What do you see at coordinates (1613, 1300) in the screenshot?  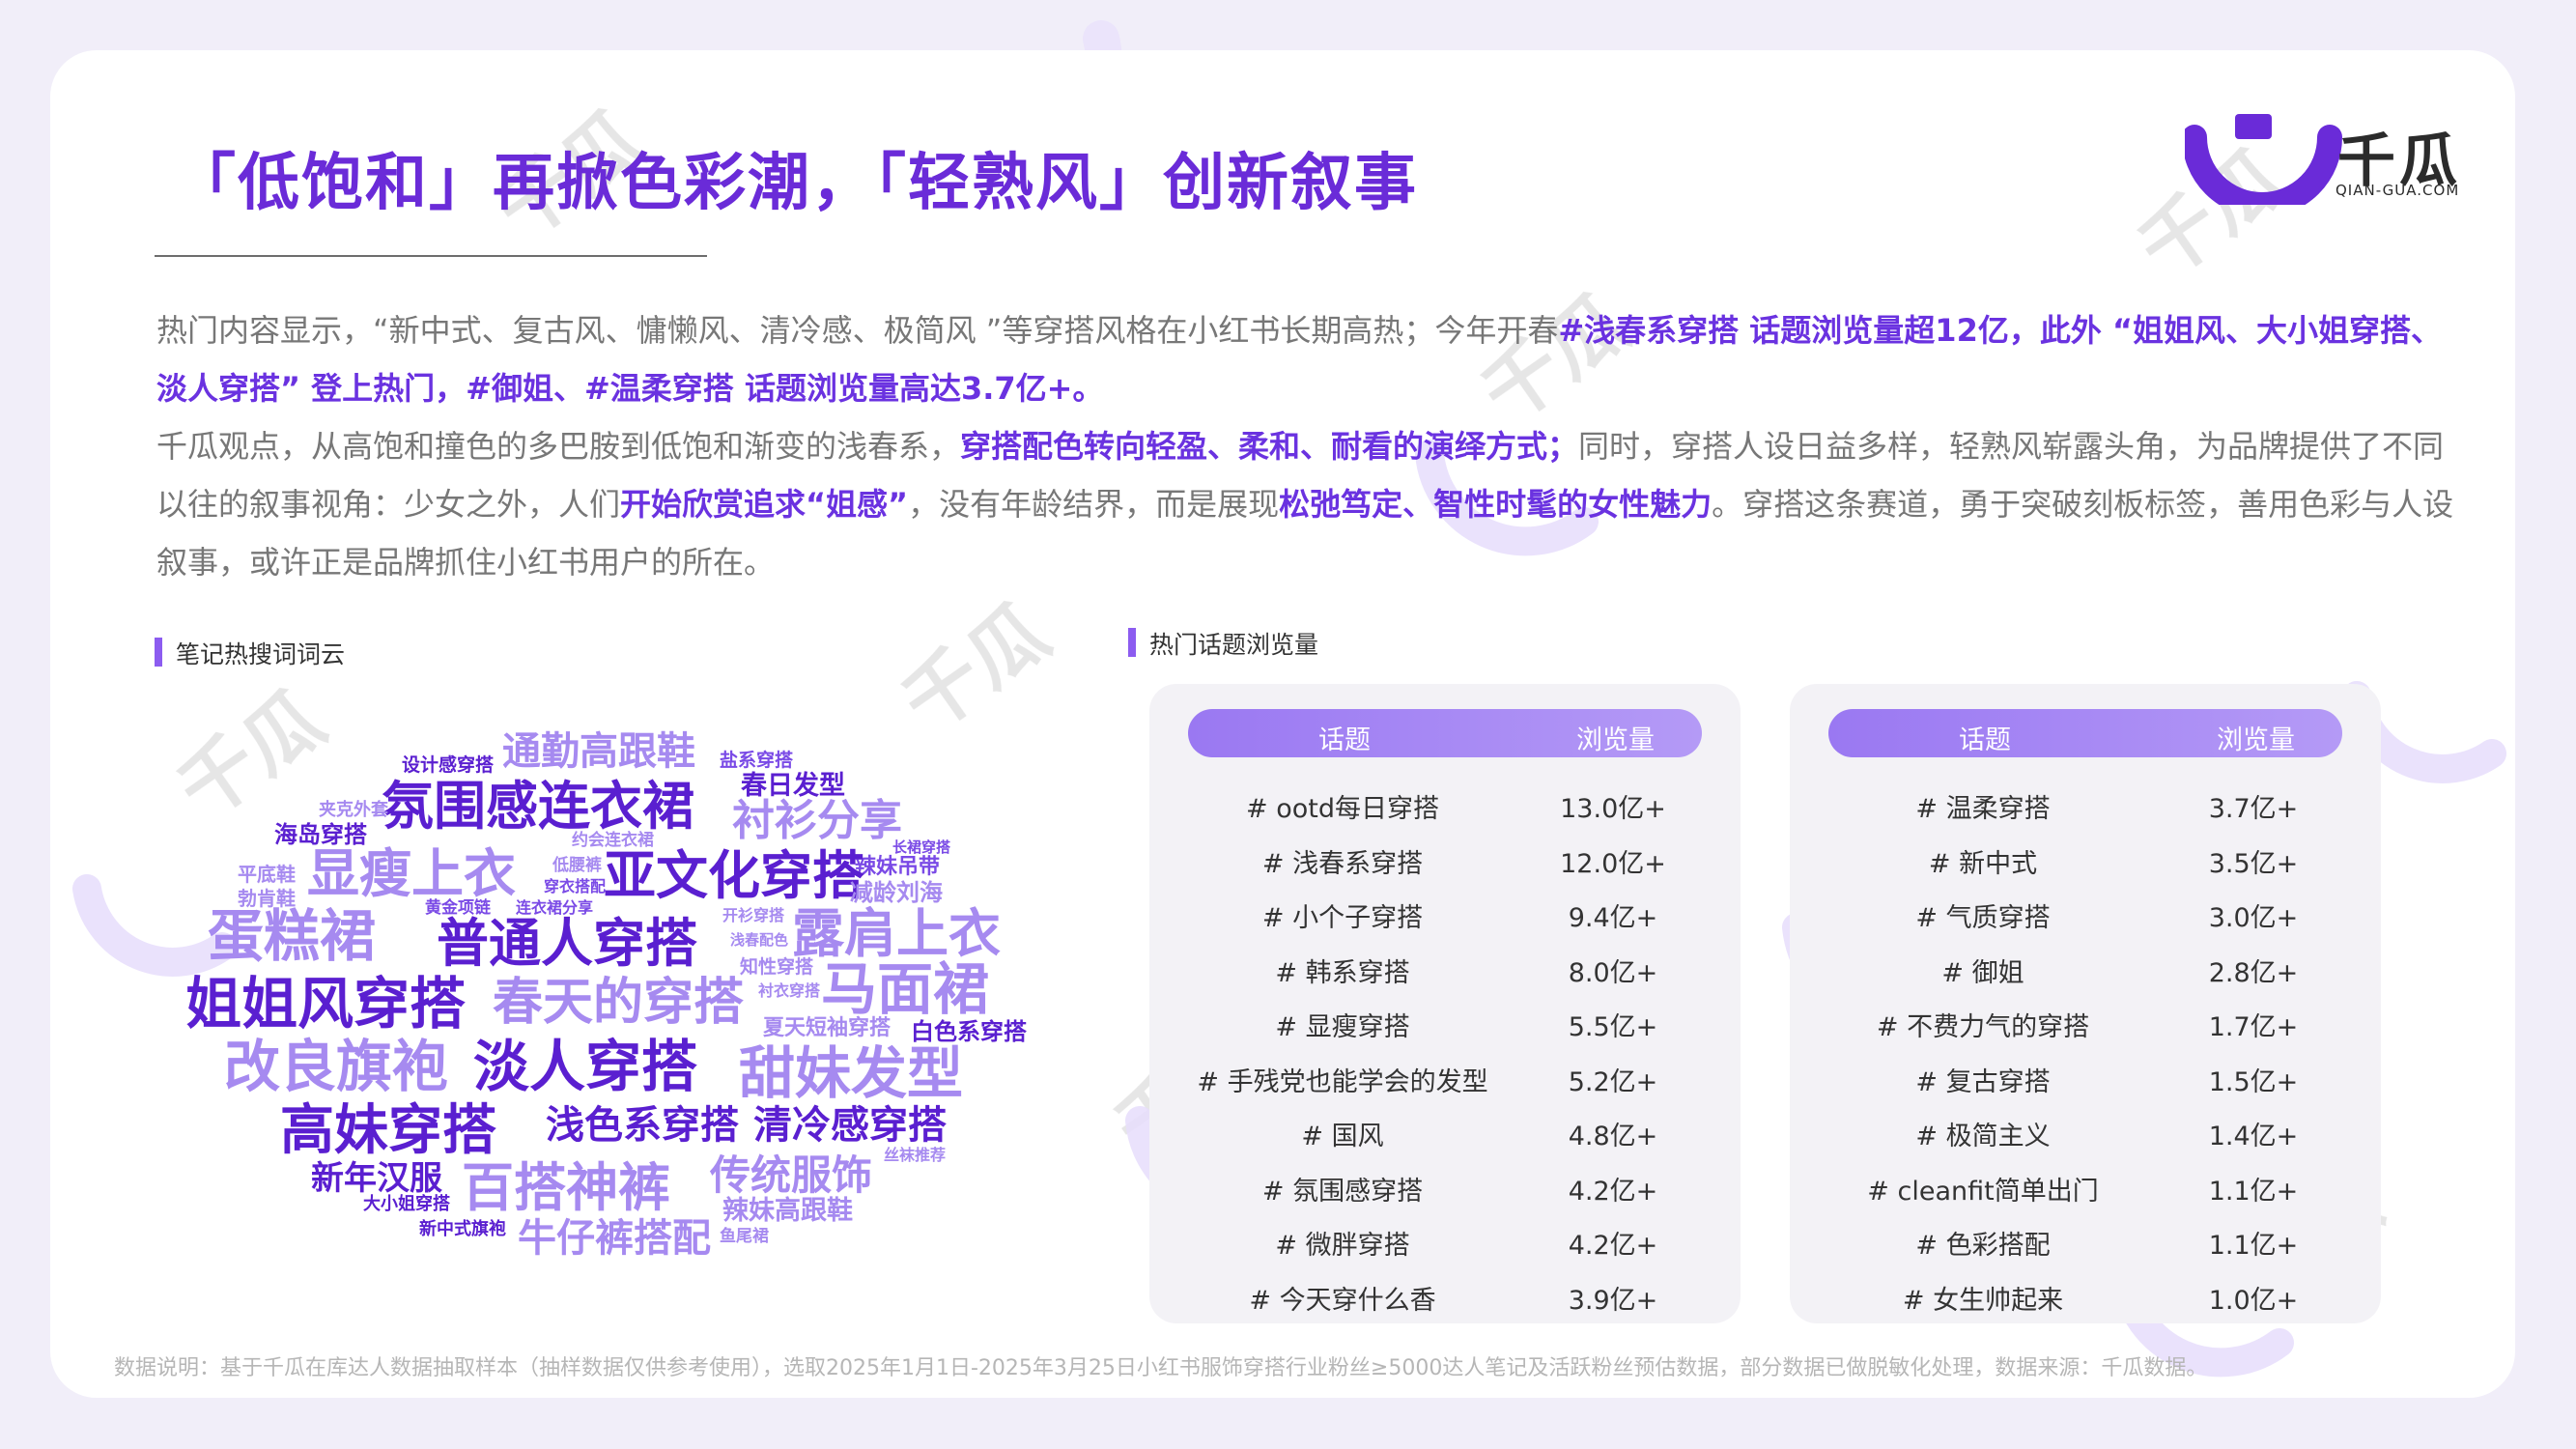 I see `views-cell: 3.9亿+` at bounding box center [1613, 1300].